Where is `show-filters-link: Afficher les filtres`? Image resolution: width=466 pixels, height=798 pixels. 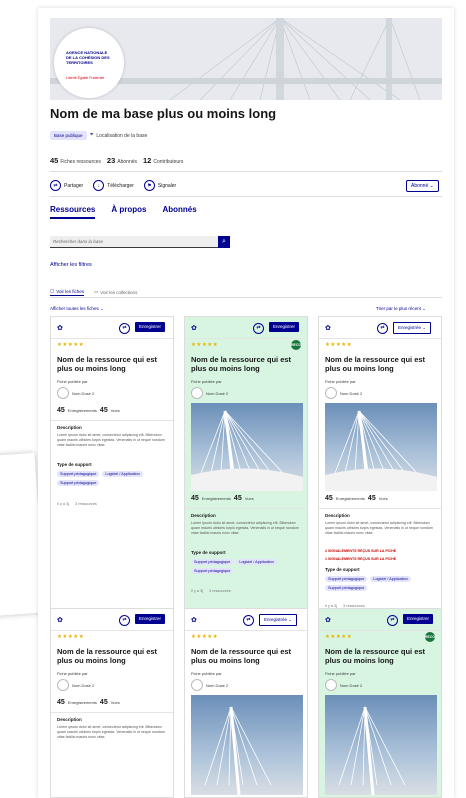
show-filters-link: Afficher les filtres is located at coordinates (71, 265).